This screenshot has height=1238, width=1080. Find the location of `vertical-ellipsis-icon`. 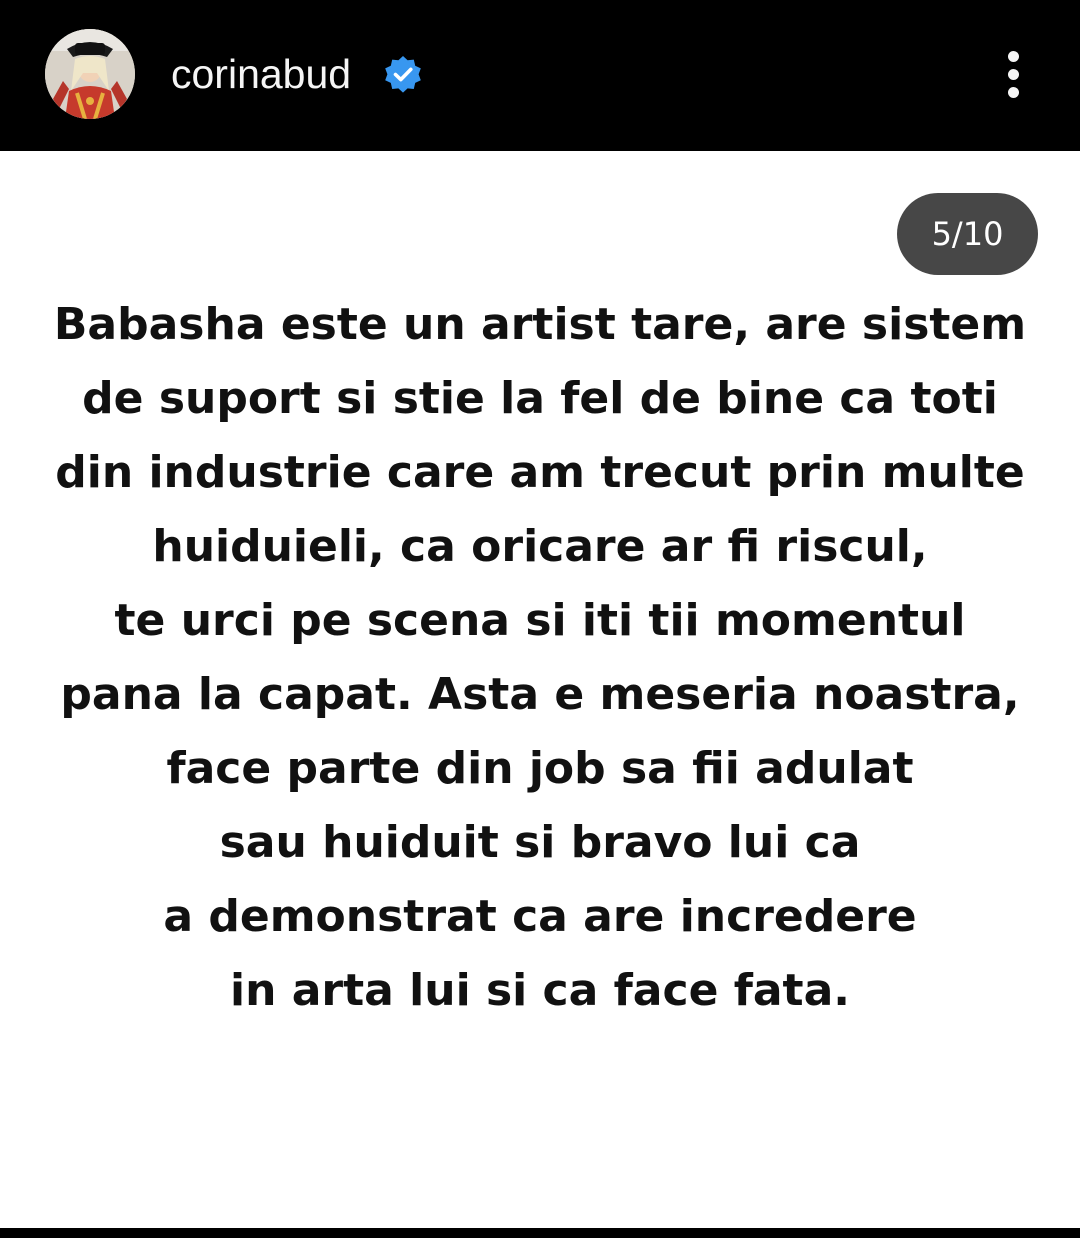

vertical-ellipsis-icon is located at coordinates (1013, 56).